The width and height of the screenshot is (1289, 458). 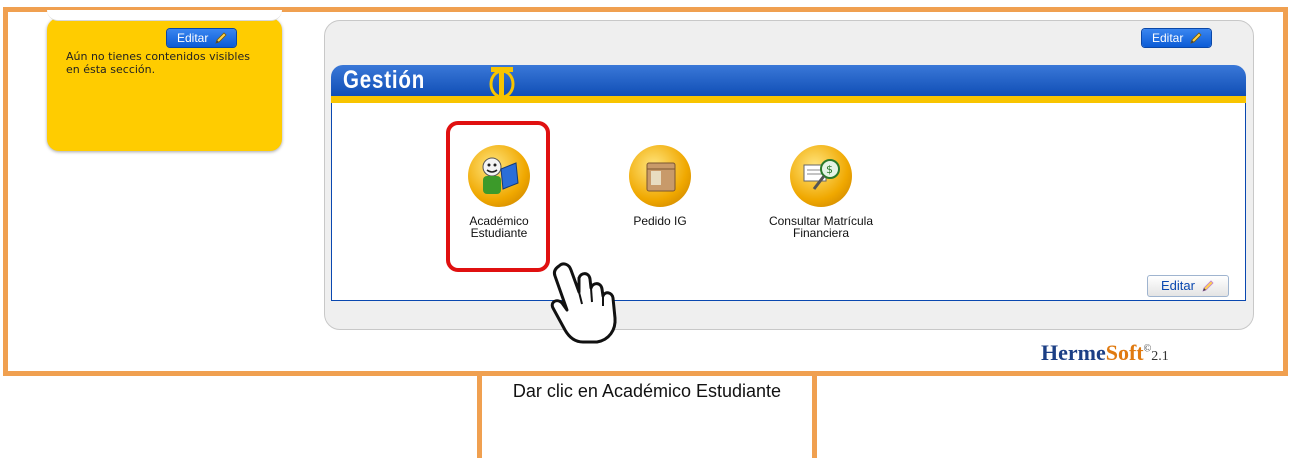 I want to click on module-label: Pedido IG, so click(x=660, y=221).